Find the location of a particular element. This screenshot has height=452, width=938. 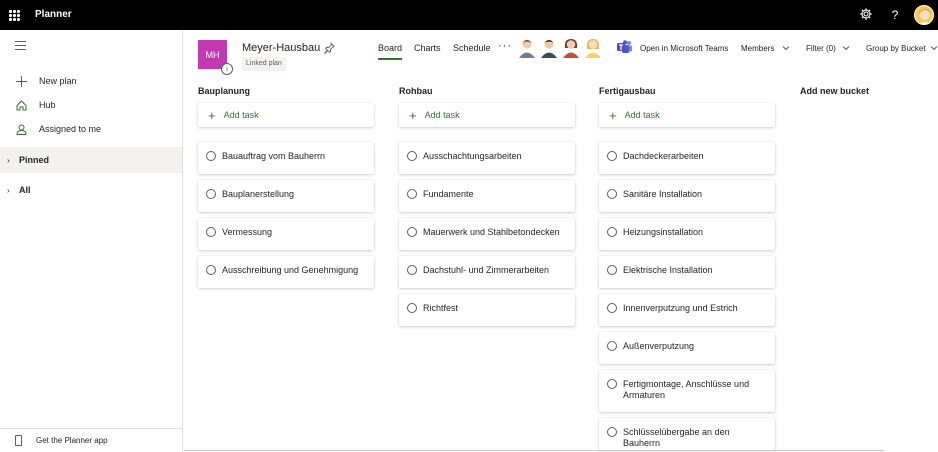

task-title: Vermessung is located at coordinates (247, 232).